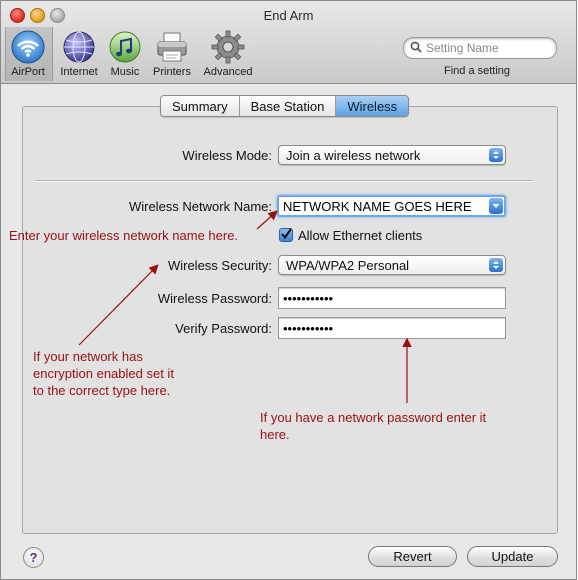 Image resolution: width=578 pixels, height=580 pixels. What do you see at coordinates (353, 155) in the screenshot?
I see `wireless-mode-value: Join a wireless network` at bounding box center [353, 155].